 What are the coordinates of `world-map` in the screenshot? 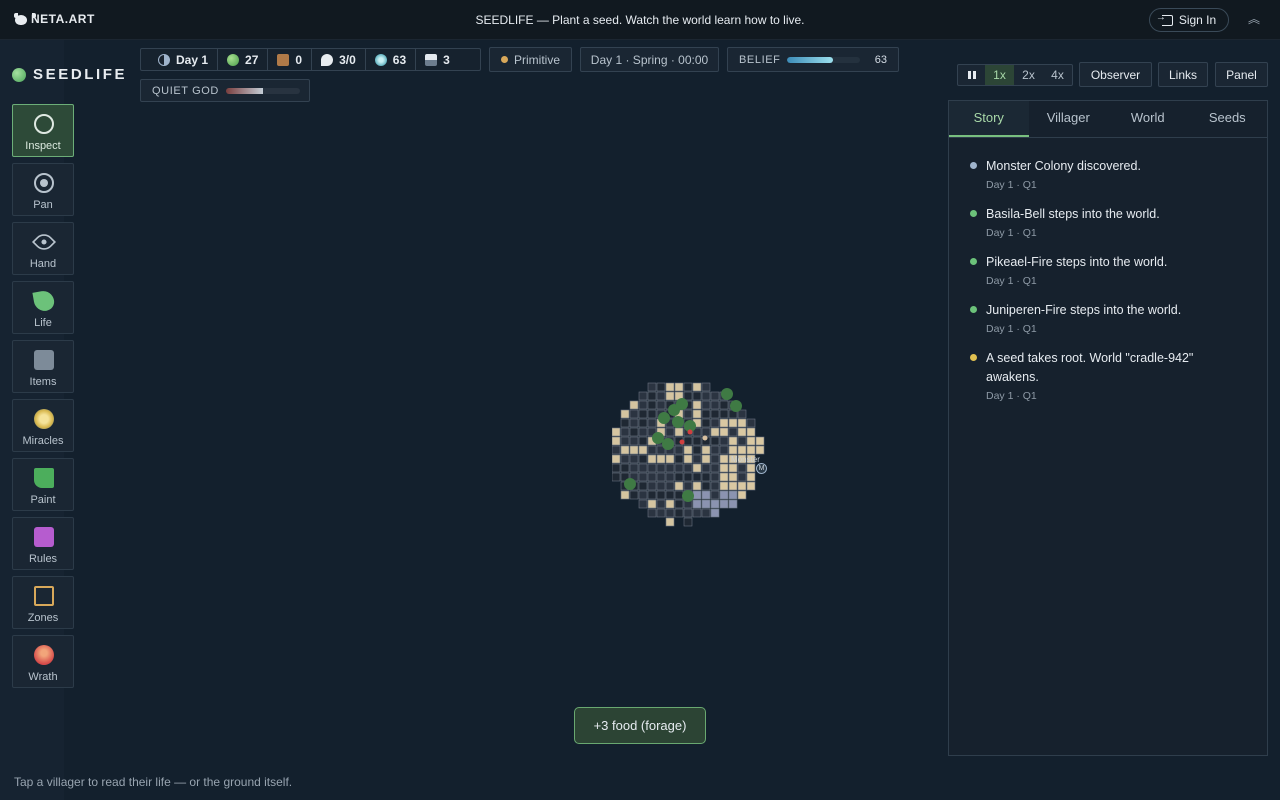 It's located at (694, 452).